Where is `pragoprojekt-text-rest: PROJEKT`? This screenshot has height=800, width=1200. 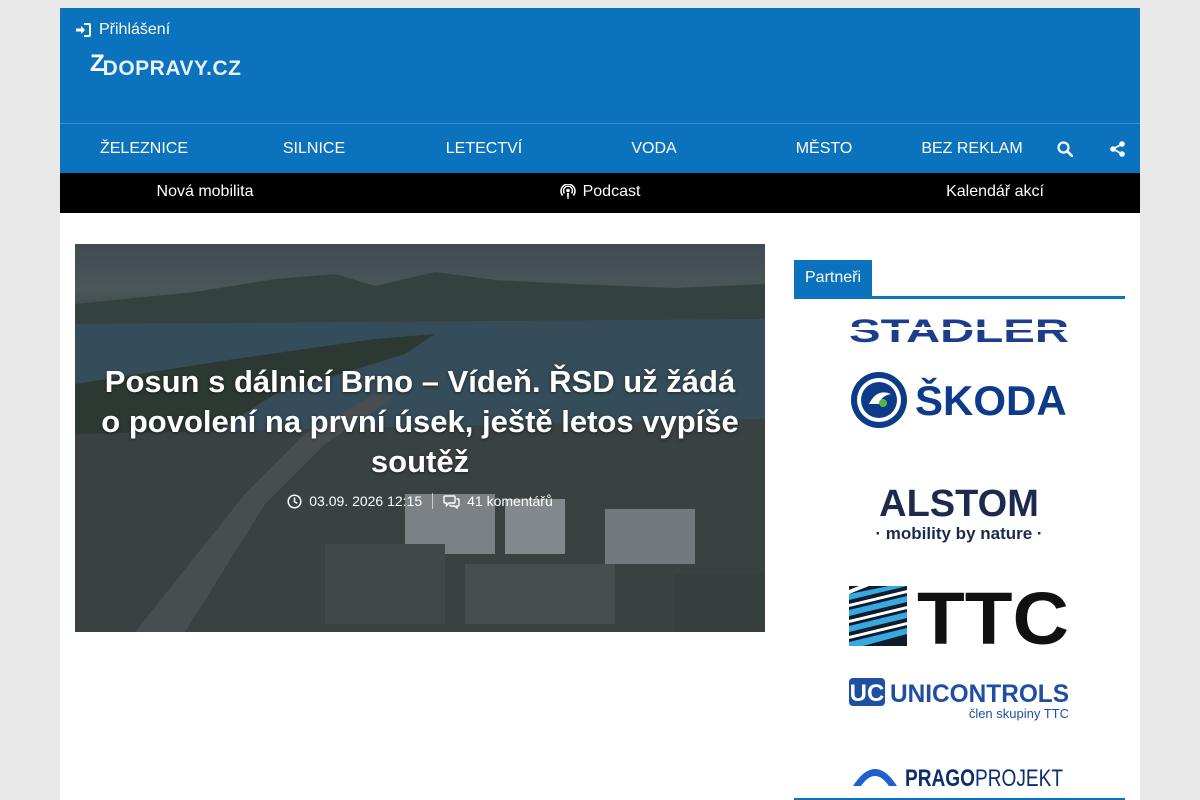
pragoprojekt-text-rest: PROJEKT is located at coordinates (1019, 778).